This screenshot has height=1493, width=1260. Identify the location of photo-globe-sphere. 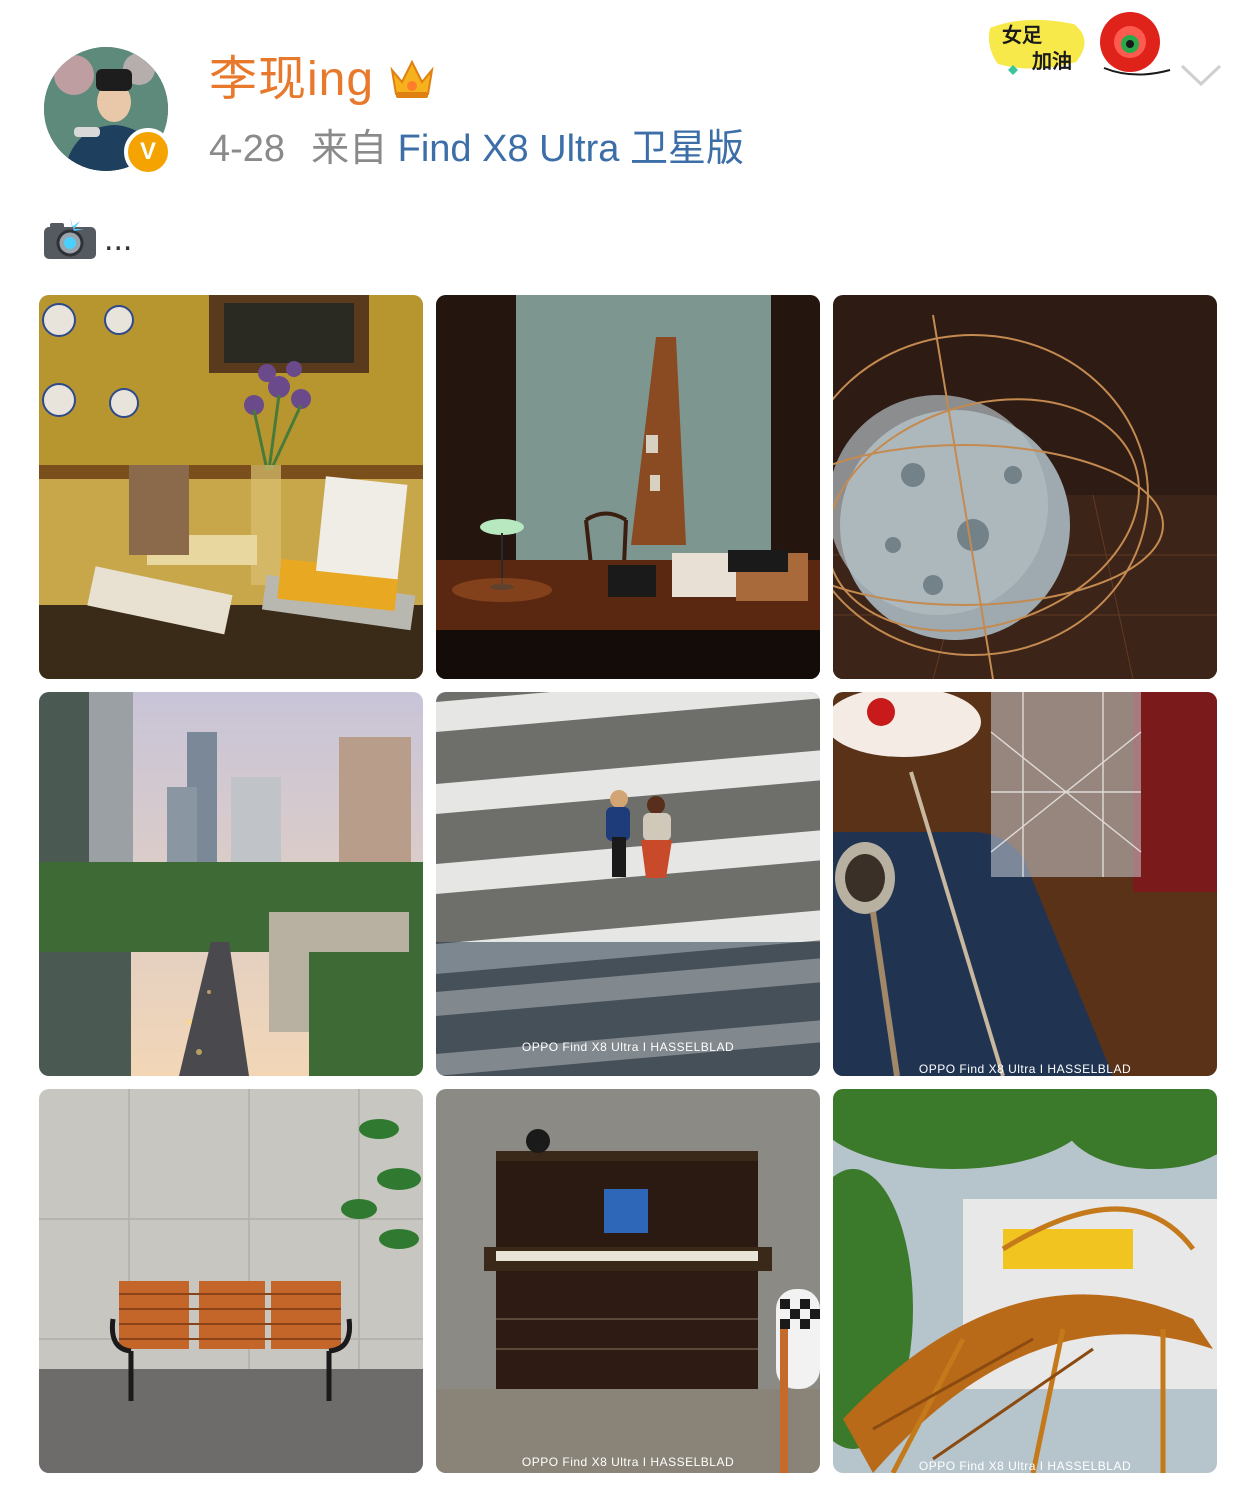
(1025, 487).